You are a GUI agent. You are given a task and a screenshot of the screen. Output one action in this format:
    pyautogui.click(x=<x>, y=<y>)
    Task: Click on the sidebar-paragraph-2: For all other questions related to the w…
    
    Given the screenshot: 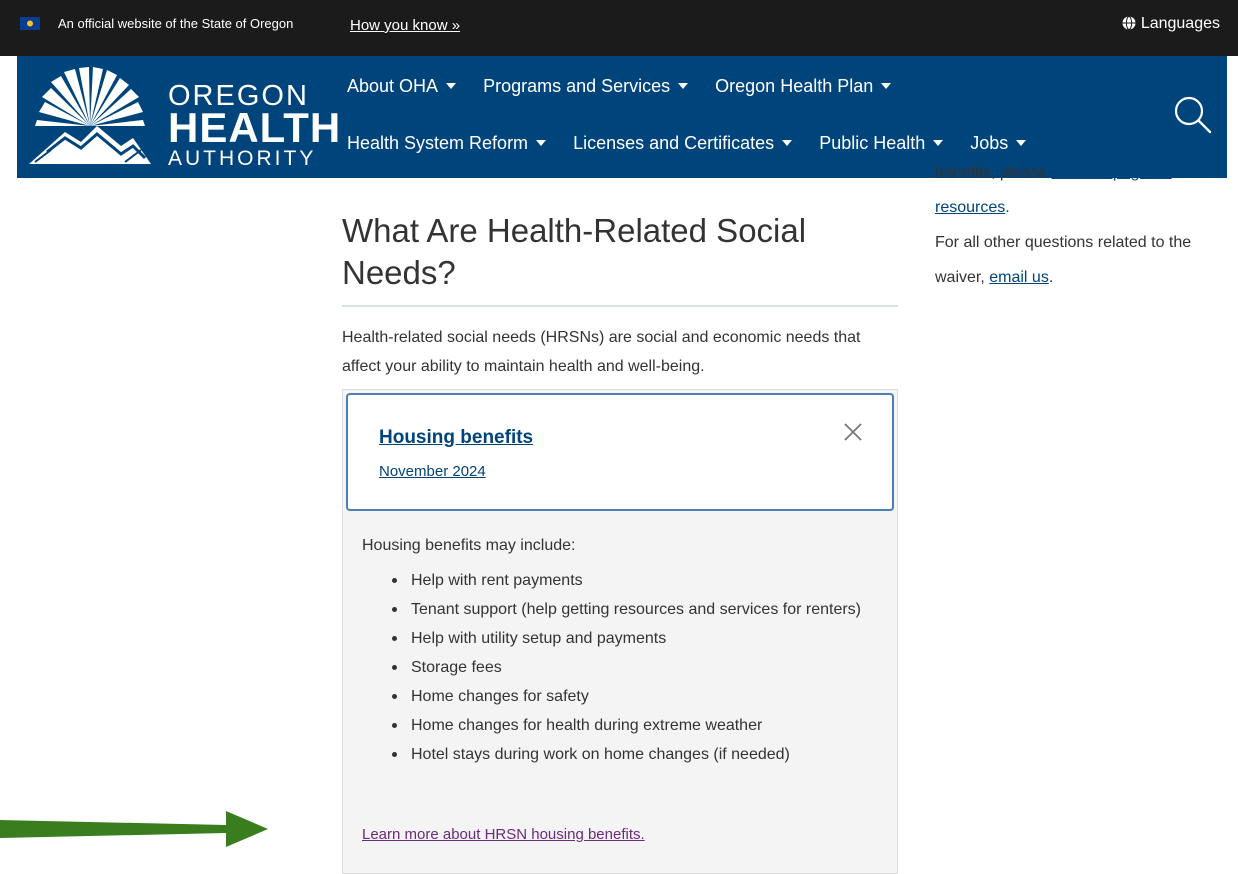 What is the action you would take?
    pyautogui.click(x=1080, y=260)
    